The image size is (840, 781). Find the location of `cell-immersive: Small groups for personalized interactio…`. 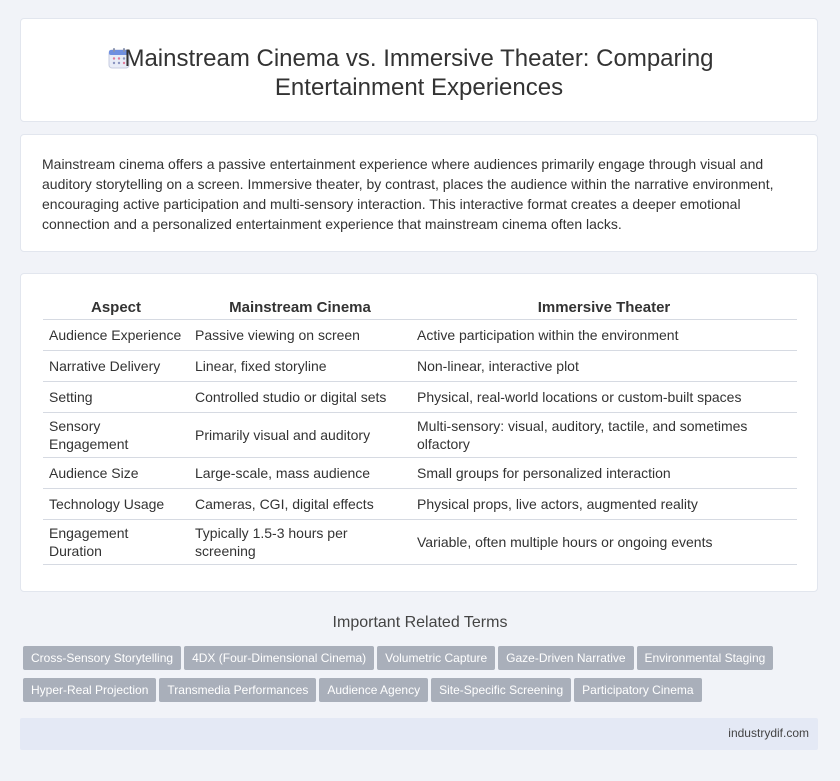

cell-immersive: Small groups for personalized interactio… is located at coordinates (604, 473).